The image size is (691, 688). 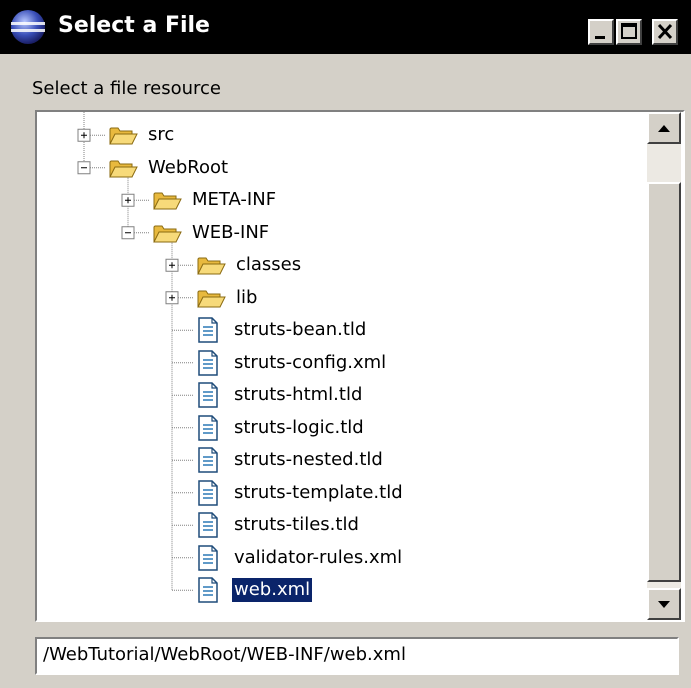 I want to click on tree-file-node: struts-tiles.tld, so click(x=278, y=525).